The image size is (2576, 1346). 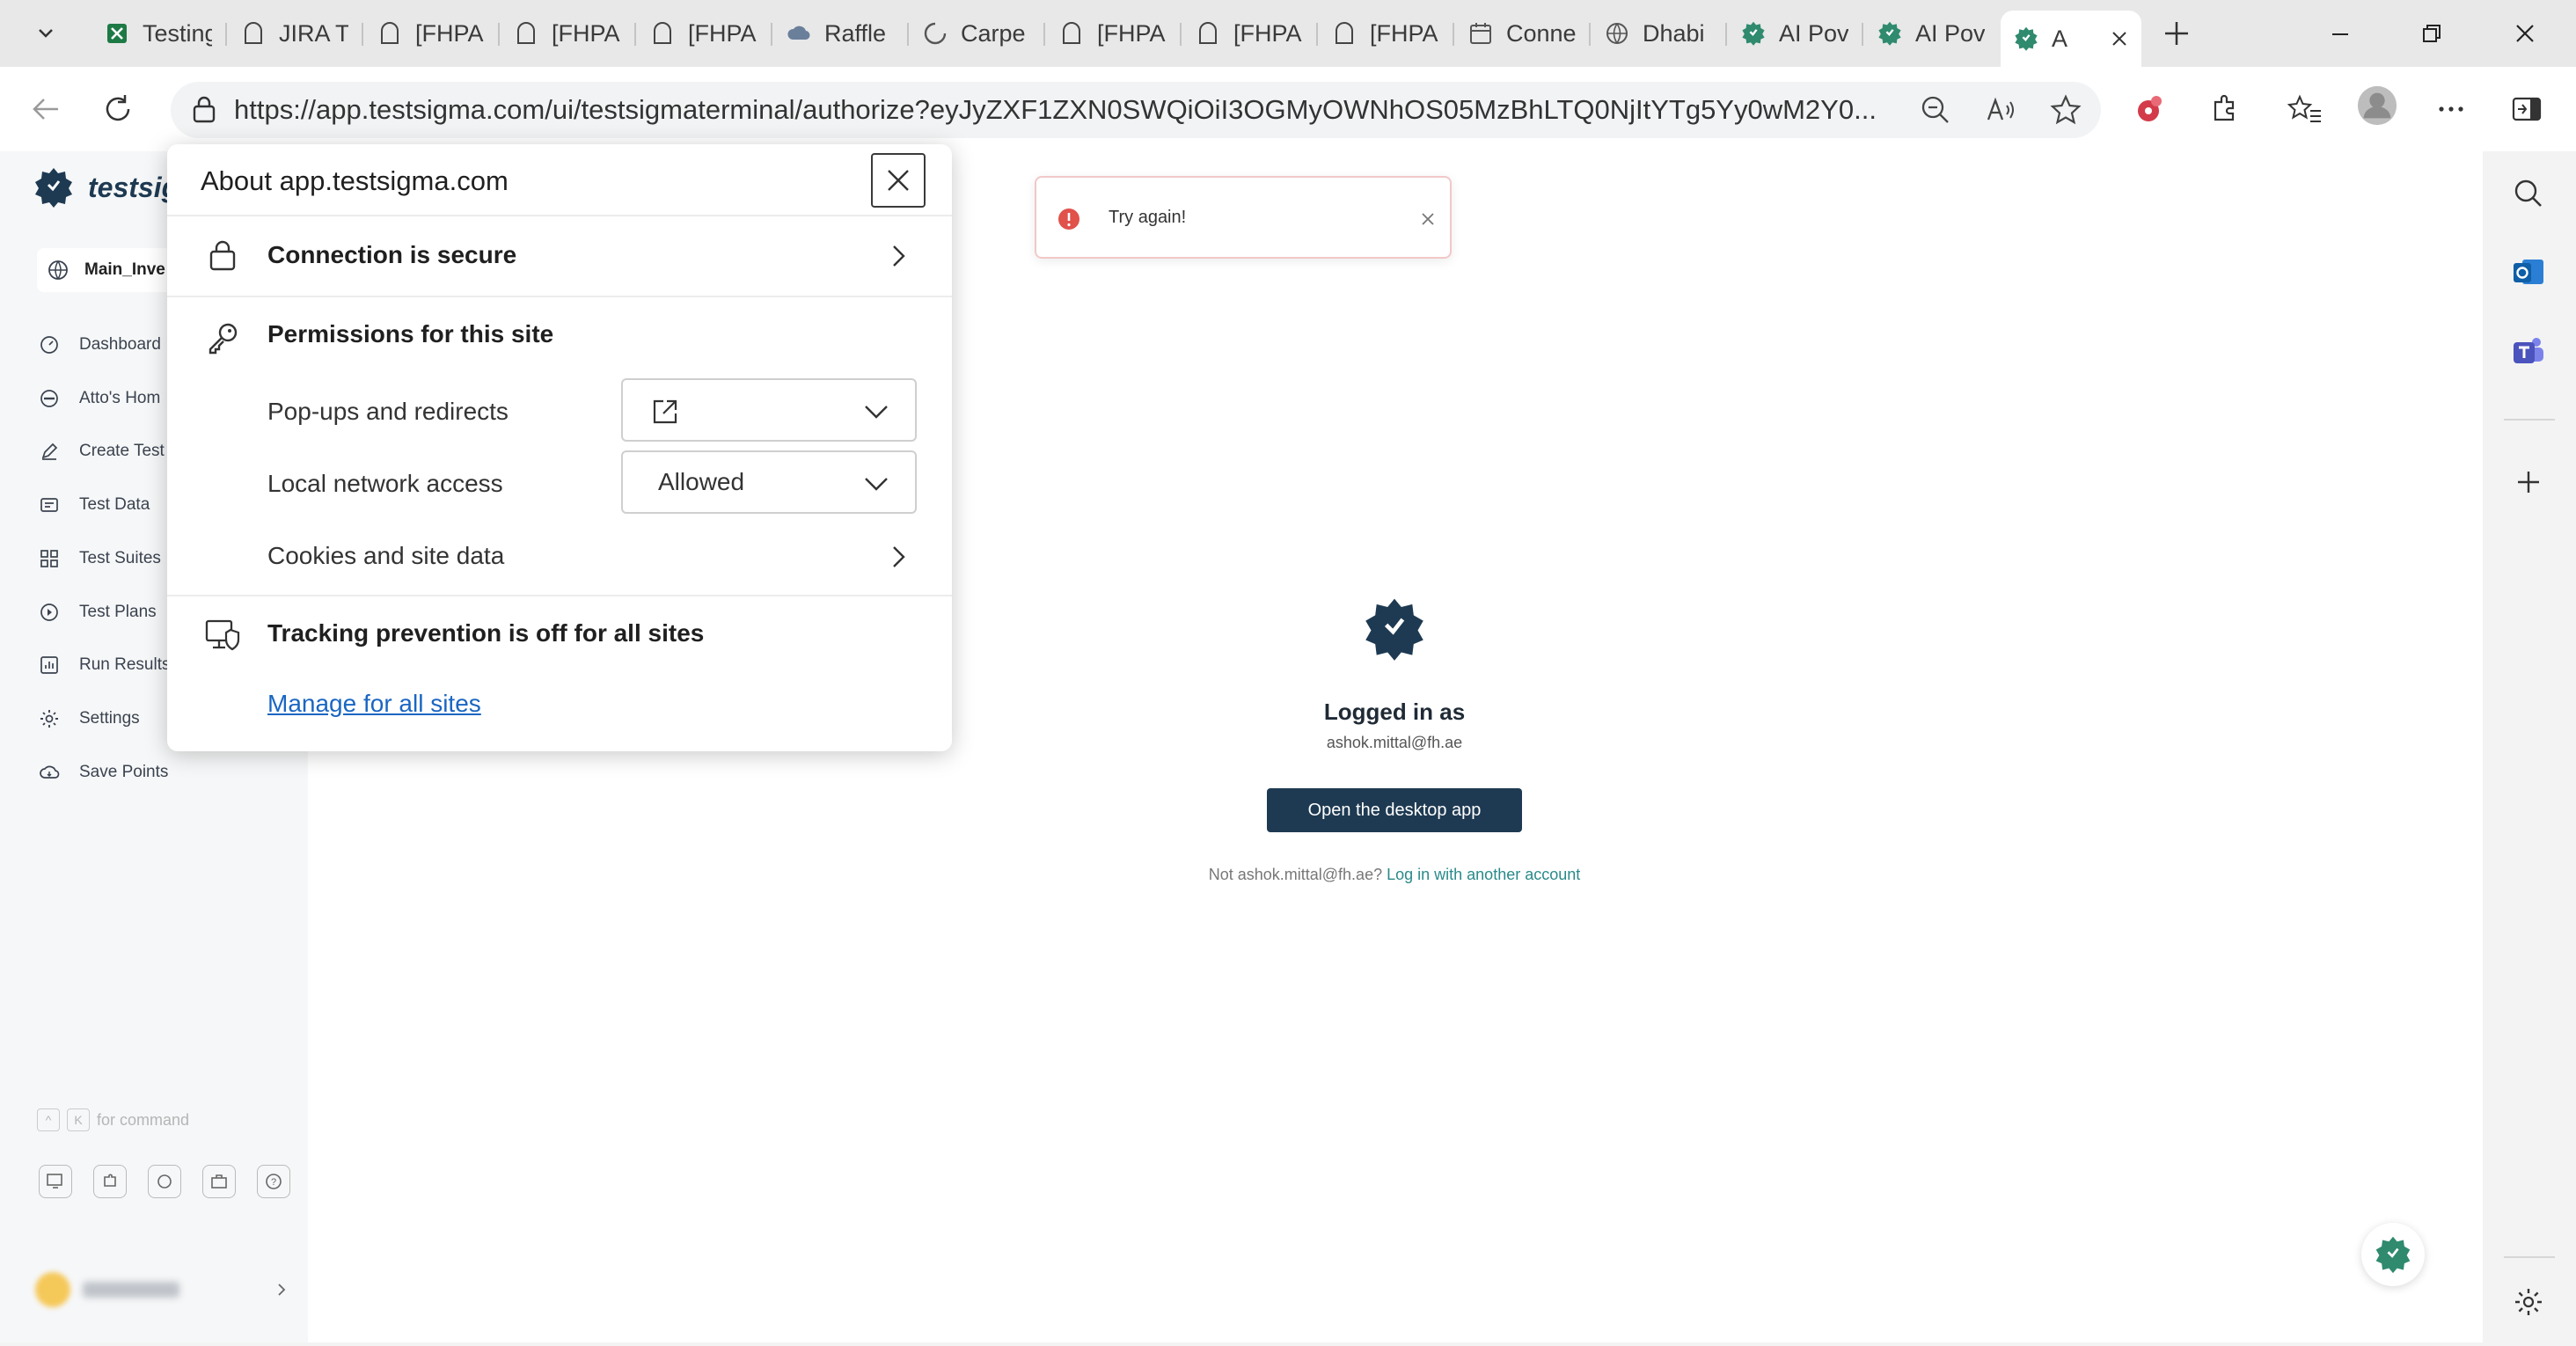 I want to click on popups-select, so click(x=769, y=410).